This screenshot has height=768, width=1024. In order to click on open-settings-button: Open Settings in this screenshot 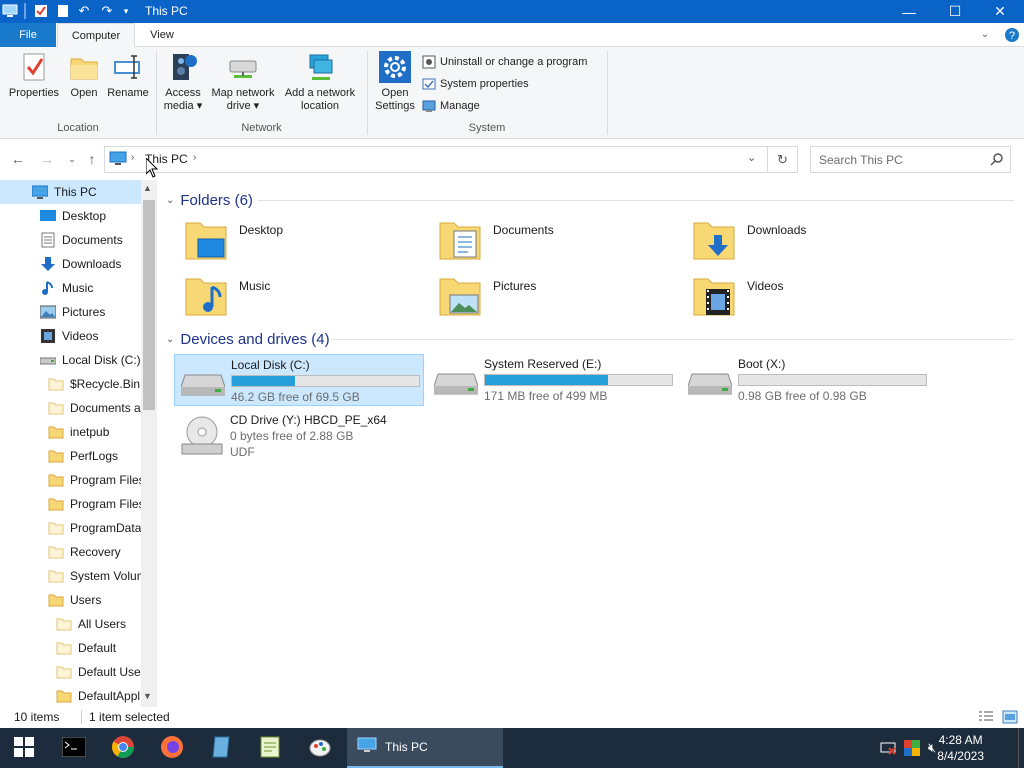, I will do `click(395, 82)`.